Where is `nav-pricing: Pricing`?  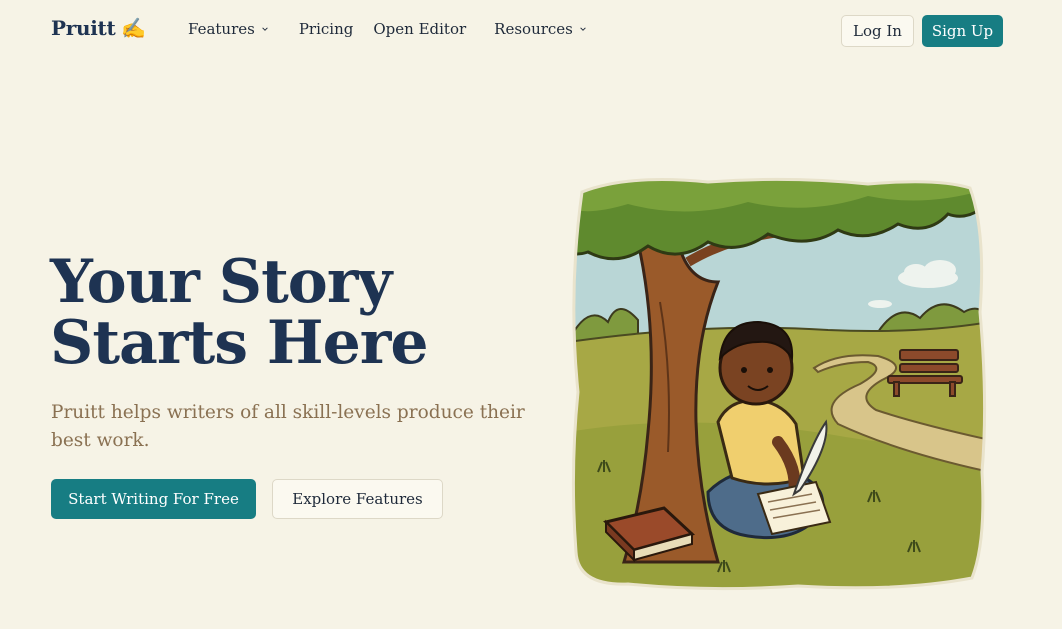 nav-pricing: Pricing is located at coordinates (326, 29).